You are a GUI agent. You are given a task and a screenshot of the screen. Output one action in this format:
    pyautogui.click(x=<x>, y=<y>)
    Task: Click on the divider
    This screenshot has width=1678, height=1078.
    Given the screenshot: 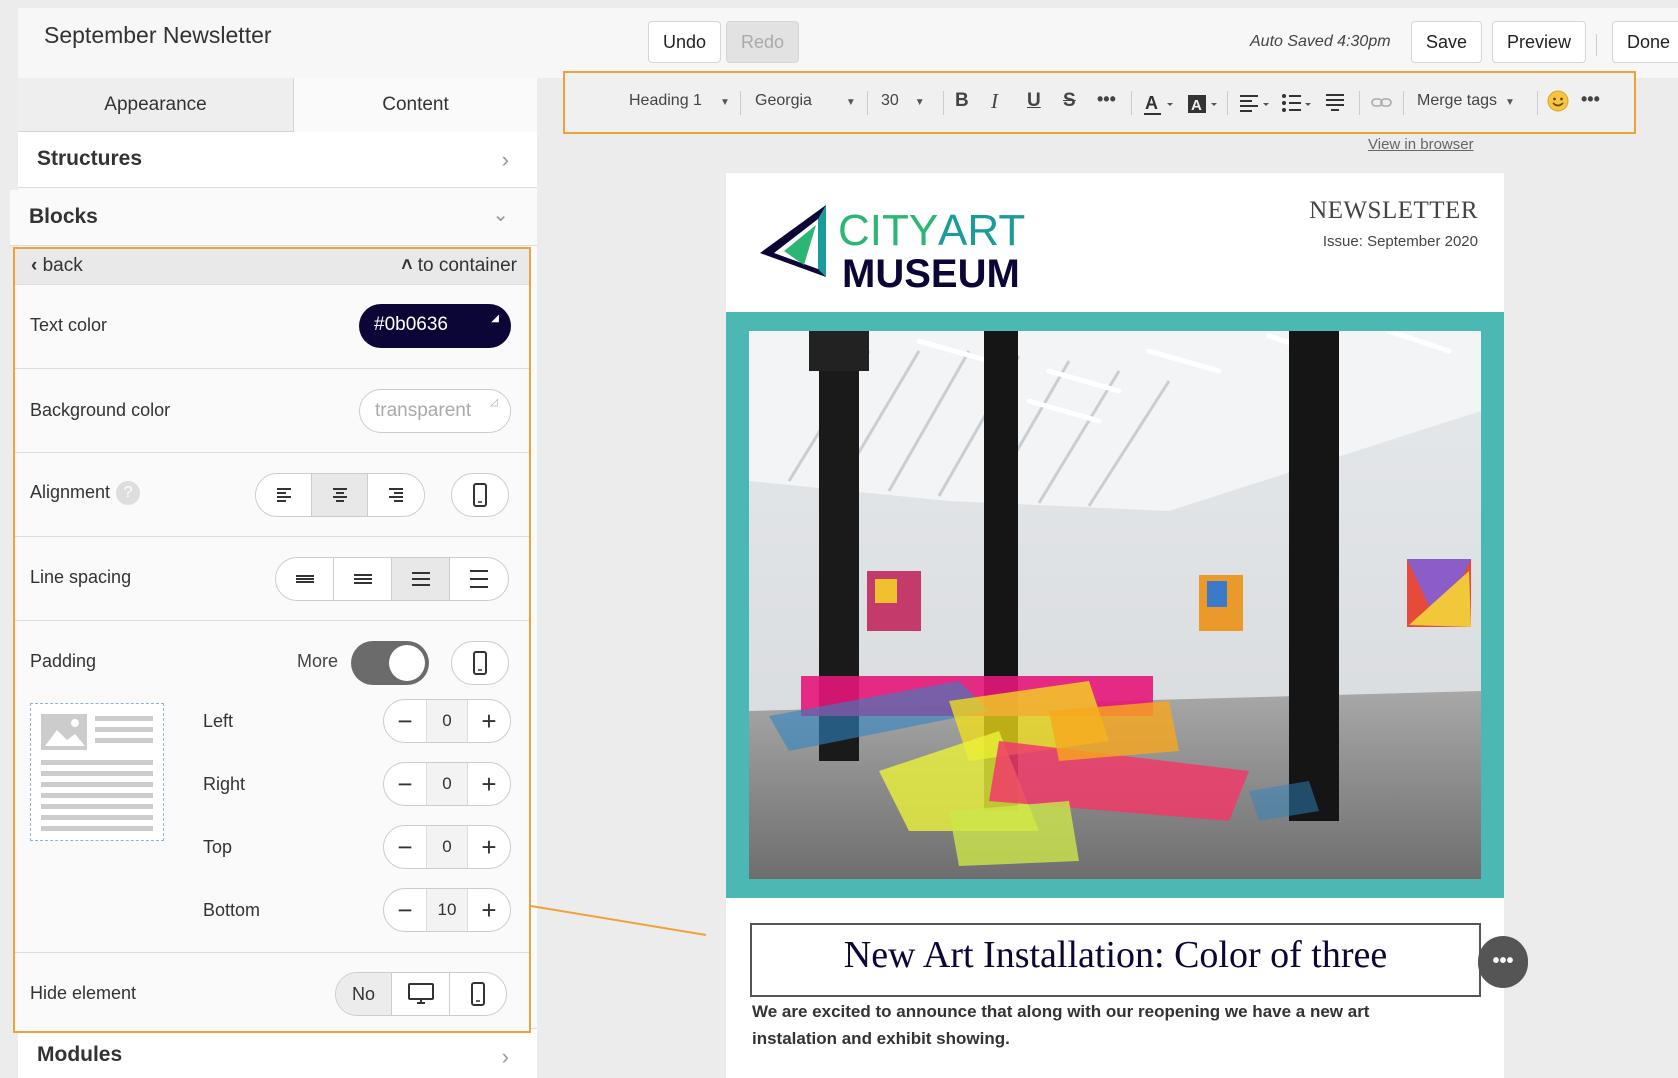 What is the action you would take?
    pyautogui.click(x=1596, y=45)
    